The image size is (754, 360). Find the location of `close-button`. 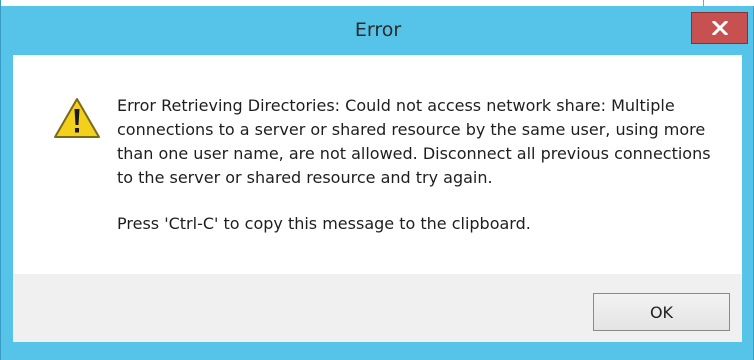

close-button is located at coordinates (719, 28).